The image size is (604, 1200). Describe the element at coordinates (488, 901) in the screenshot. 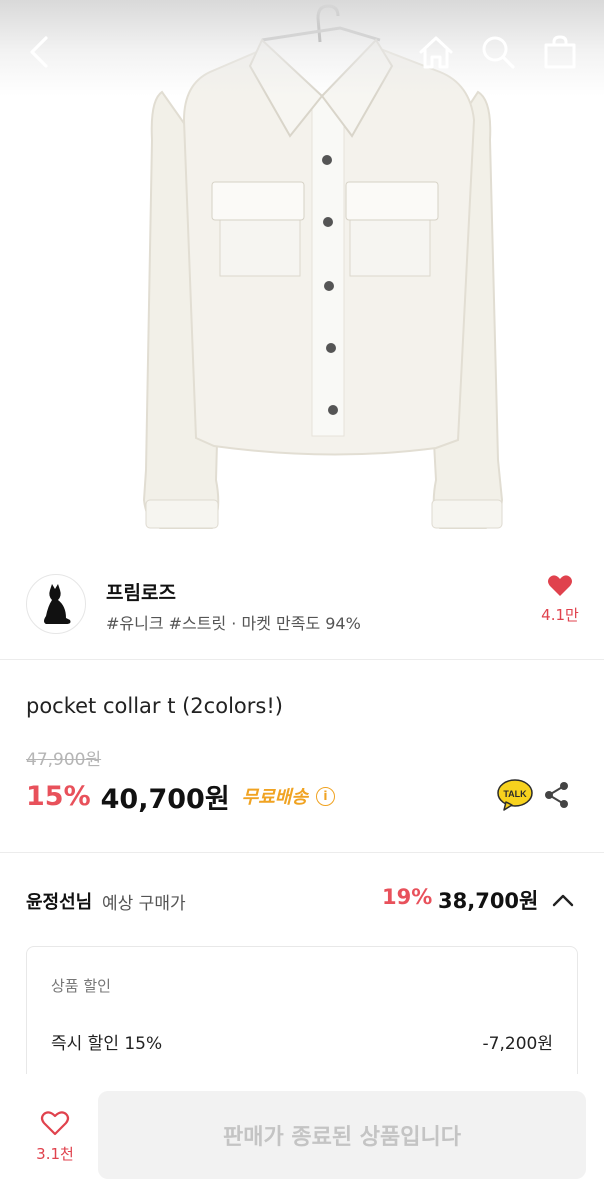

I see `member-expected-price: 38,700원` at that location.